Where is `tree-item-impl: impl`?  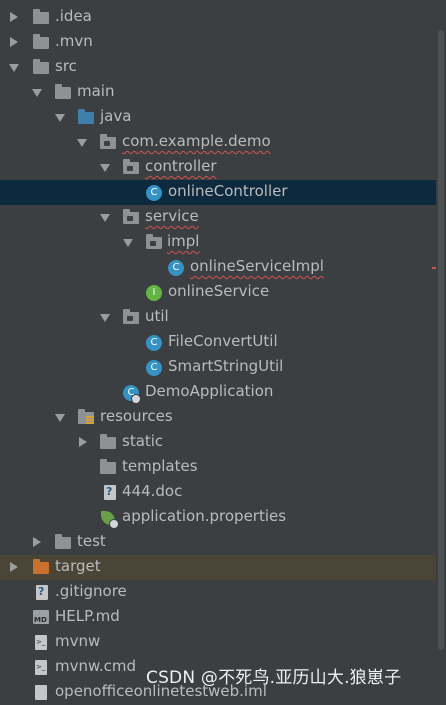
tree-item-impl: impl is located at coordinates (223, 242).